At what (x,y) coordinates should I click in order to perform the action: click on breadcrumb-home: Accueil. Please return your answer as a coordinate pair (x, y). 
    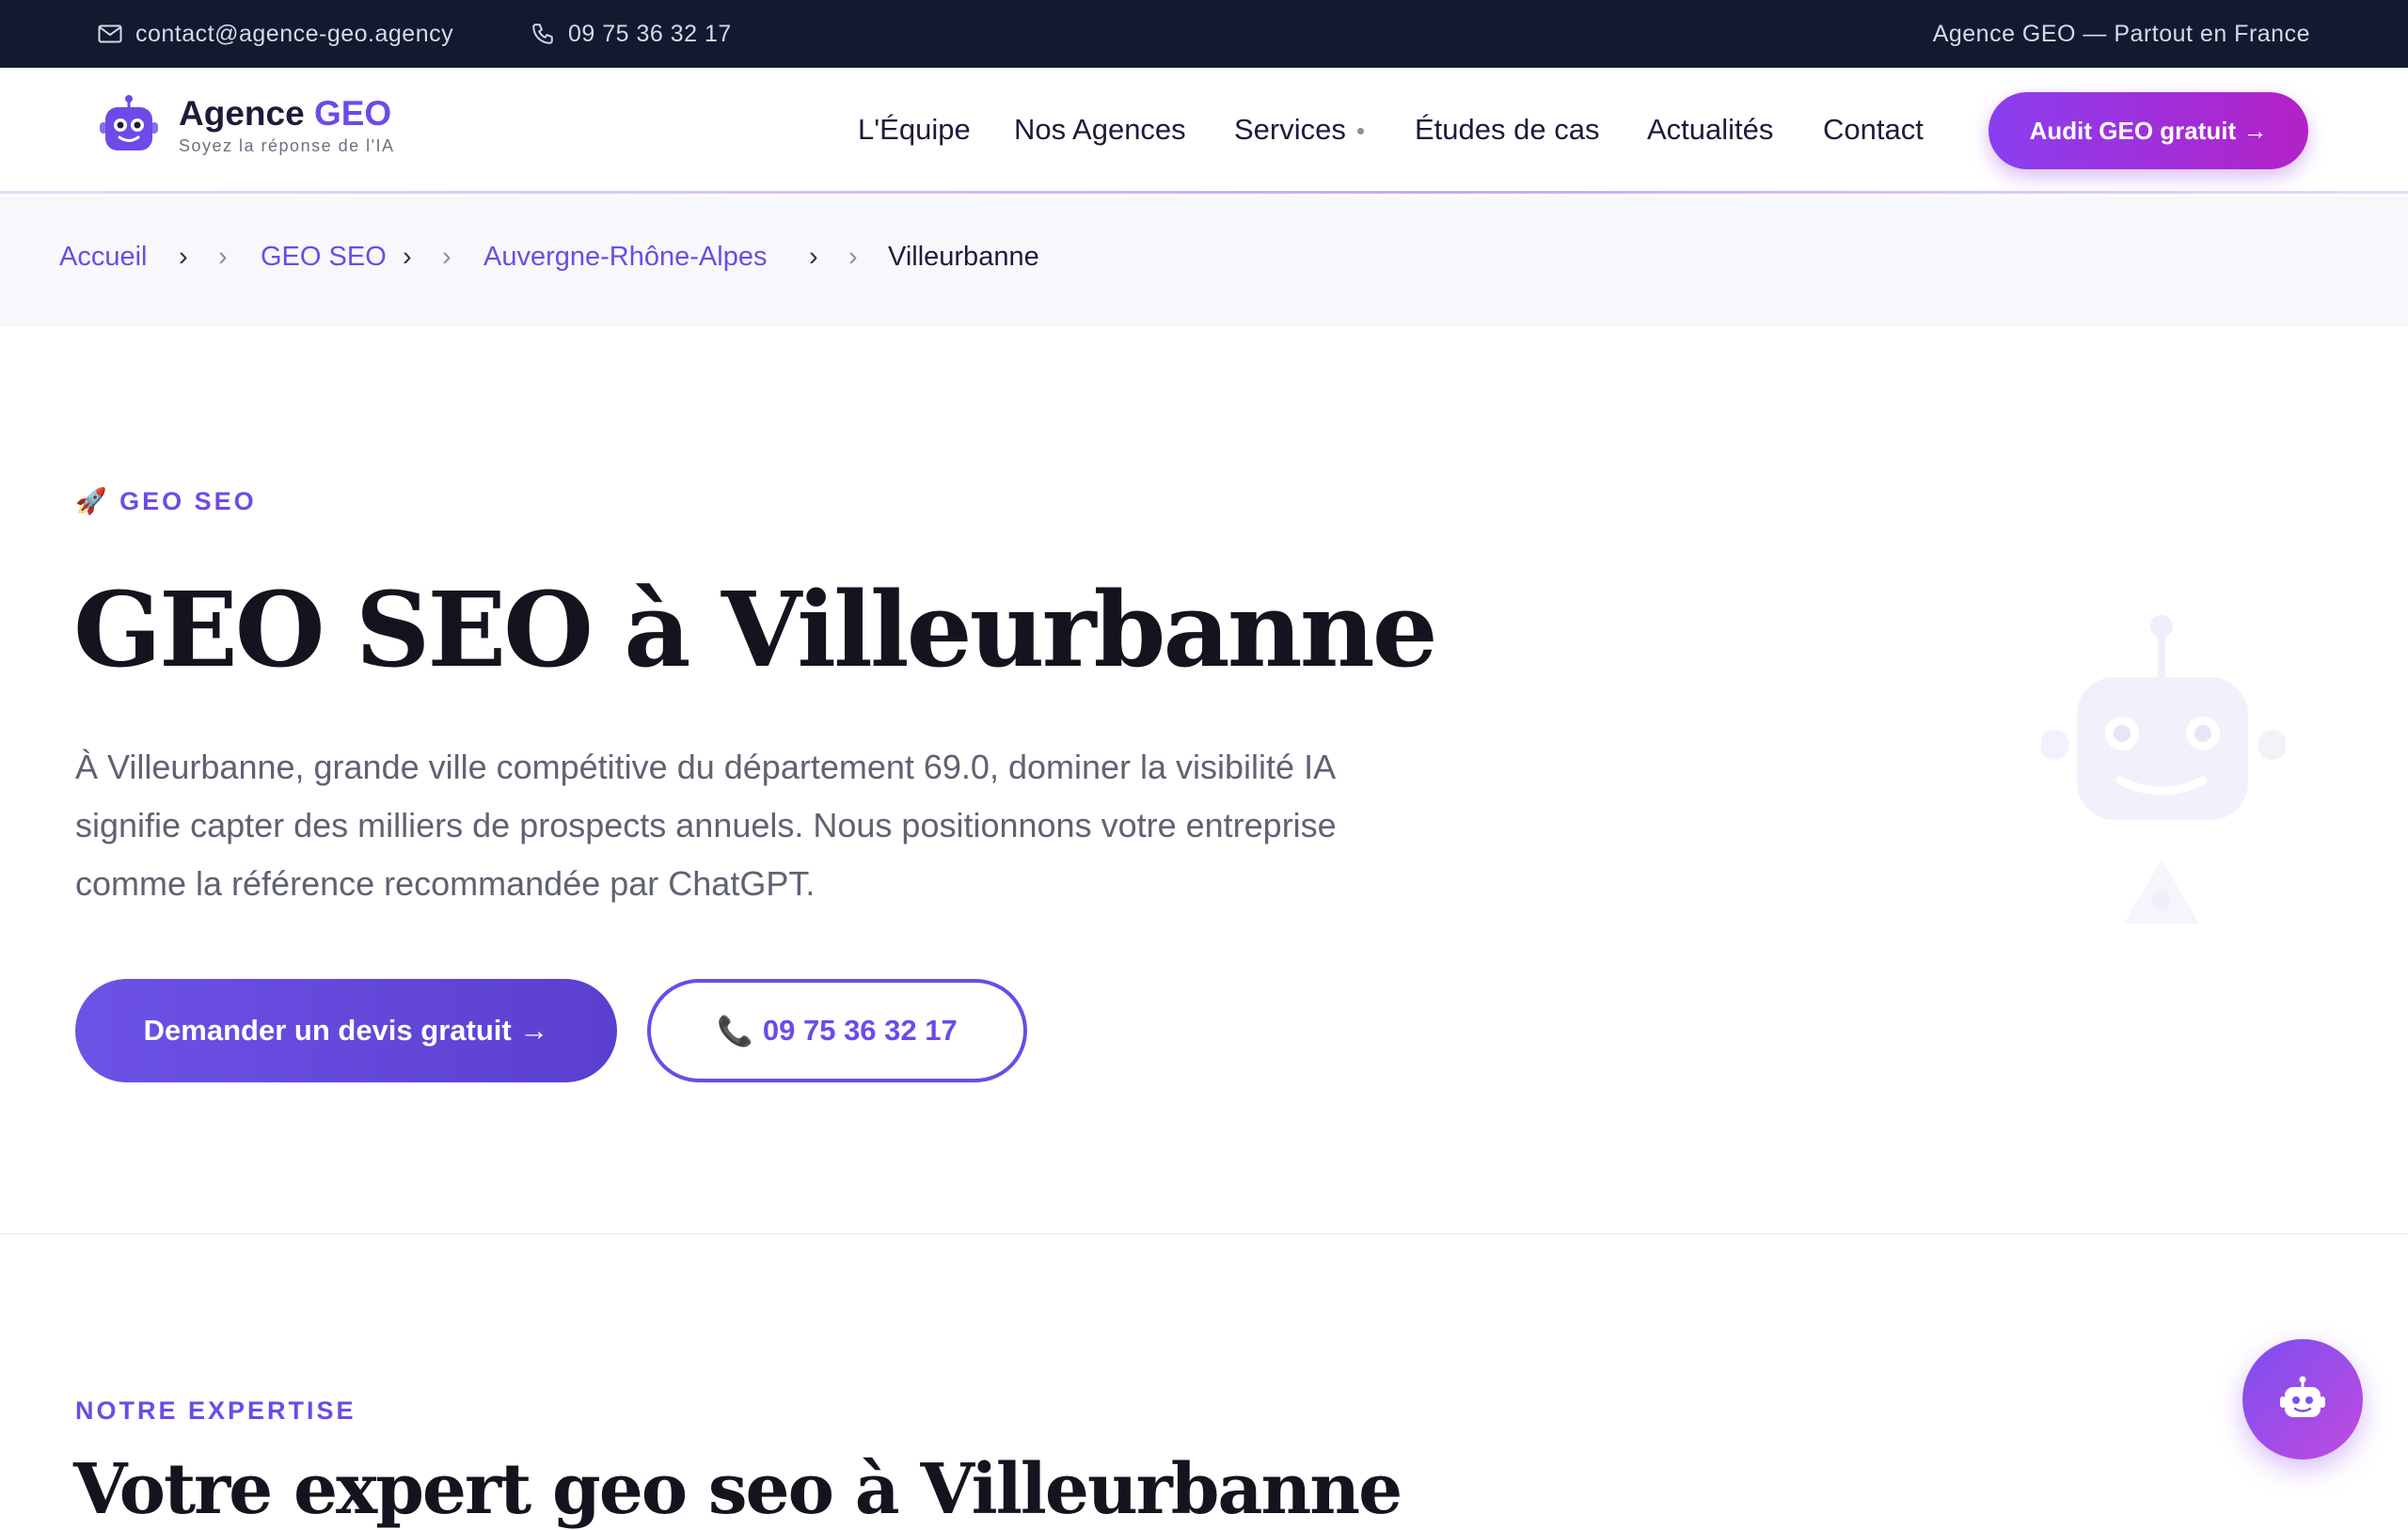
    Looking at the image, I should click on (104, 257).